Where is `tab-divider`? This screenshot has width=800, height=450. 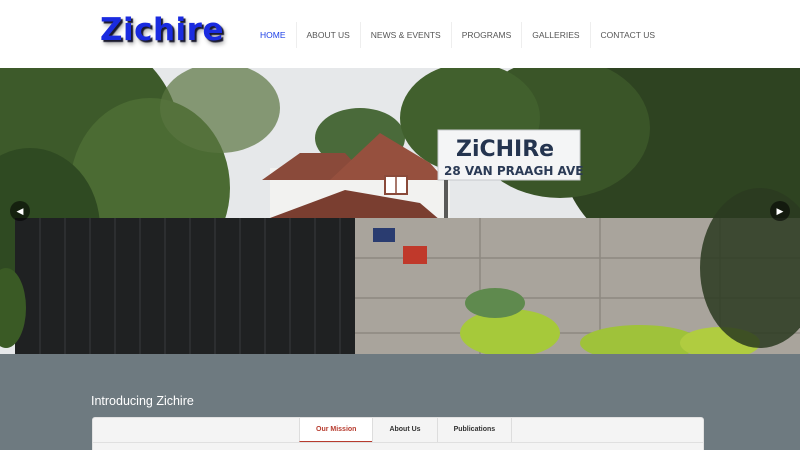 tab-divider is located at coordinates (398, 442).